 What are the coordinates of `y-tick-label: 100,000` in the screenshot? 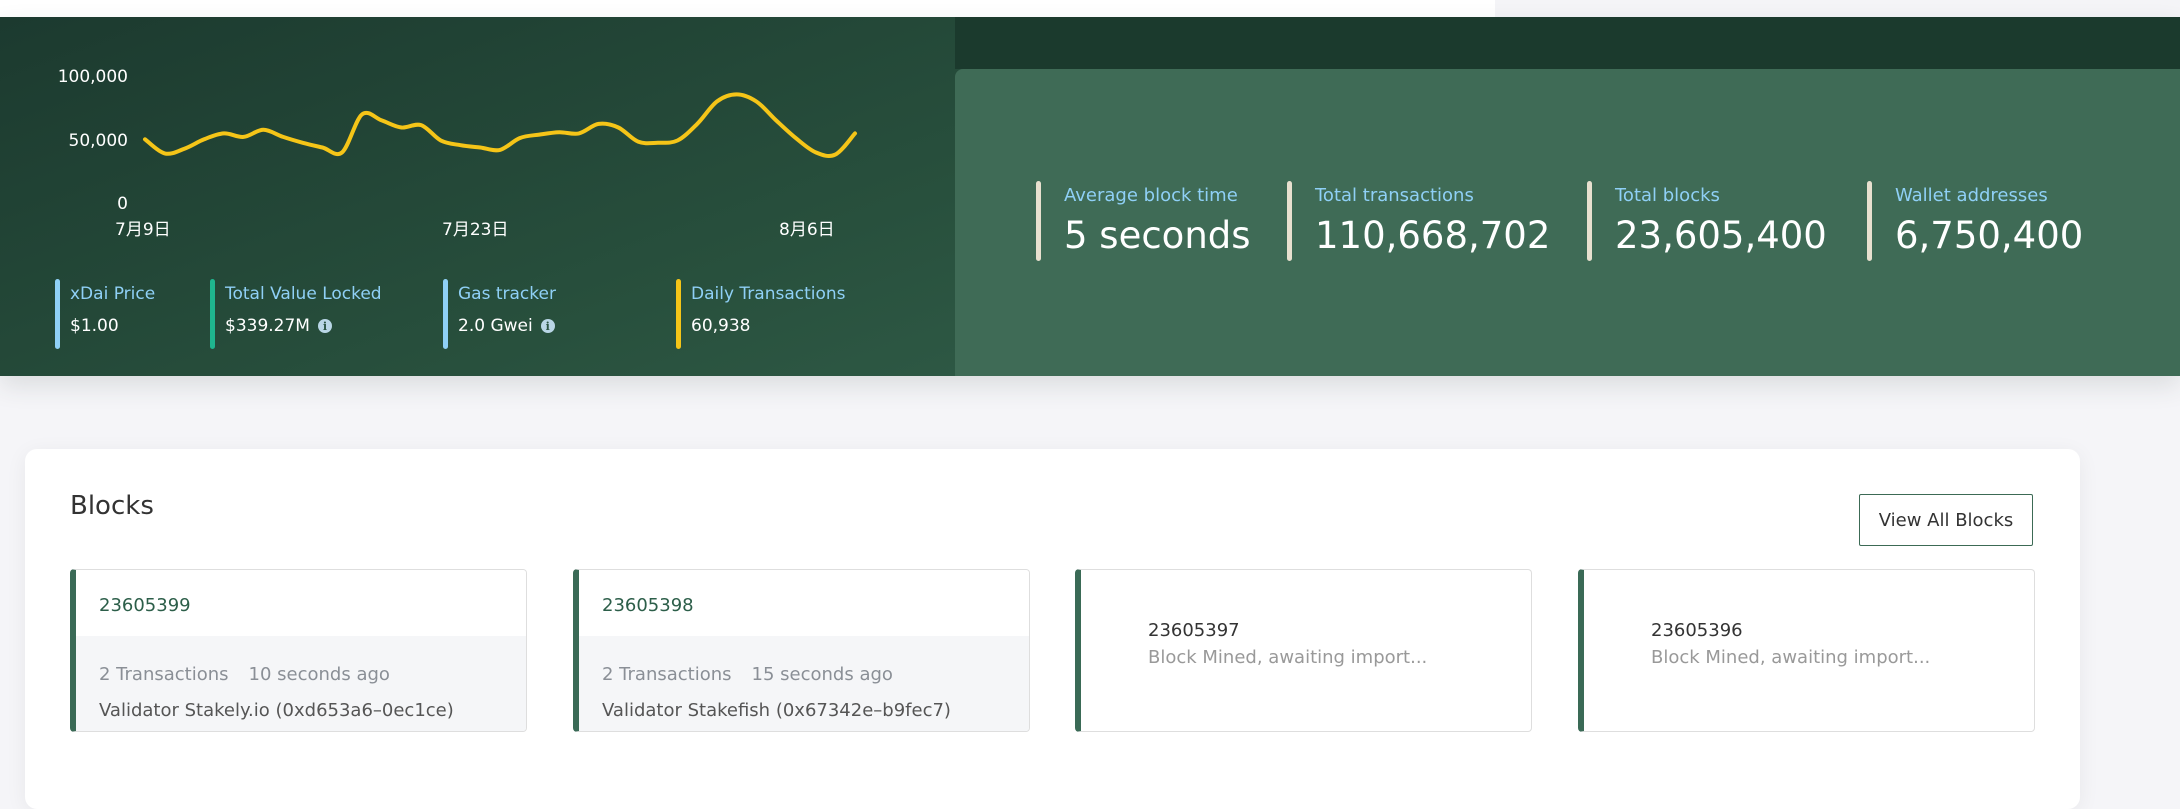 It's located at (93, 77).